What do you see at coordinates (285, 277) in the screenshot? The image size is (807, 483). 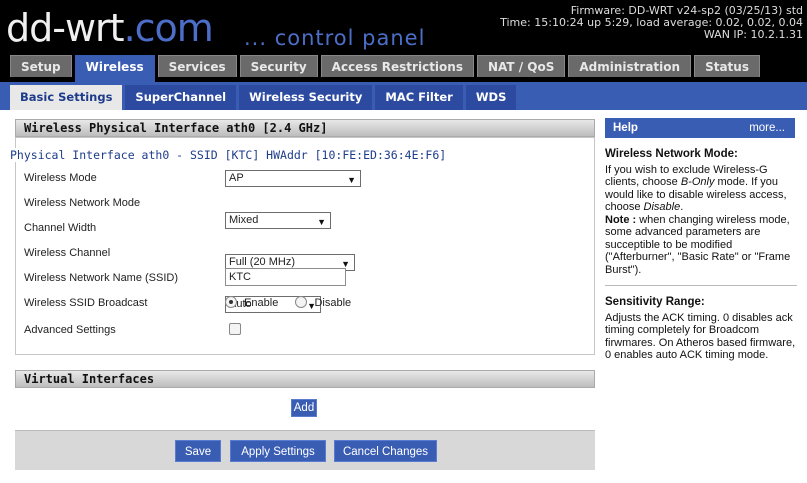 I see `ssid-input: KTC` at bounding box center [285, 277].